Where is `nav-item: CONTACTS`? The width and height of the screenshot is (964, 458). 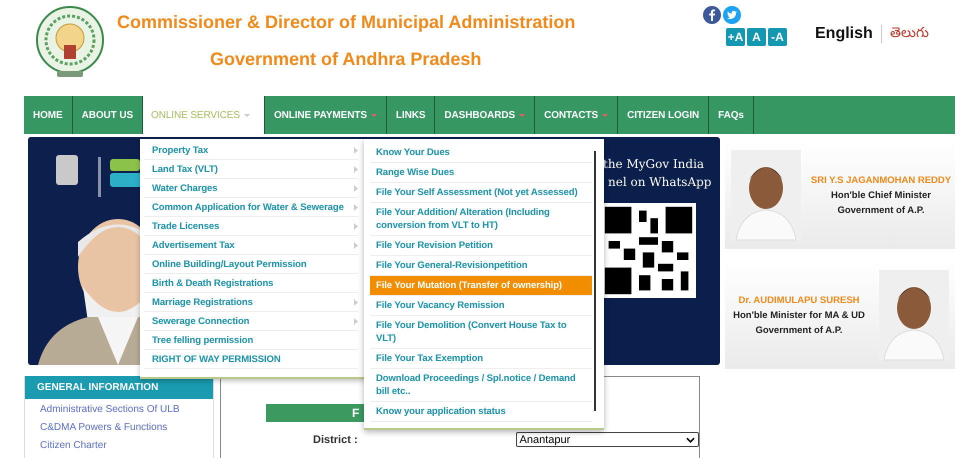 nav-item: CONTACTS is located at coordinates (576, 115).